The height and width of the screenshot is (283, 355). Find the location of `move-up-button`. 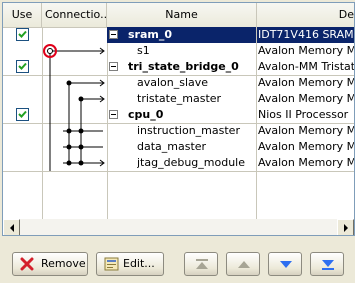

move-up-button is located at coordinates (243, 264).